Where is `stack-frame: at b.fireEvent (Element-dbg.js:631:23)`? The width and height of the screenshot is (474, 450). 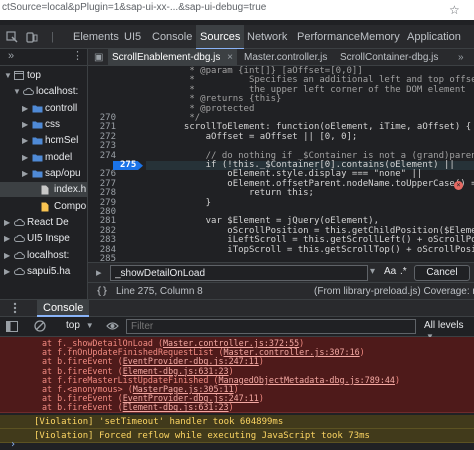 stack-frame: at b.fireEvent (Element-dbg.js:631:23) is located at coordinates (237, 407).